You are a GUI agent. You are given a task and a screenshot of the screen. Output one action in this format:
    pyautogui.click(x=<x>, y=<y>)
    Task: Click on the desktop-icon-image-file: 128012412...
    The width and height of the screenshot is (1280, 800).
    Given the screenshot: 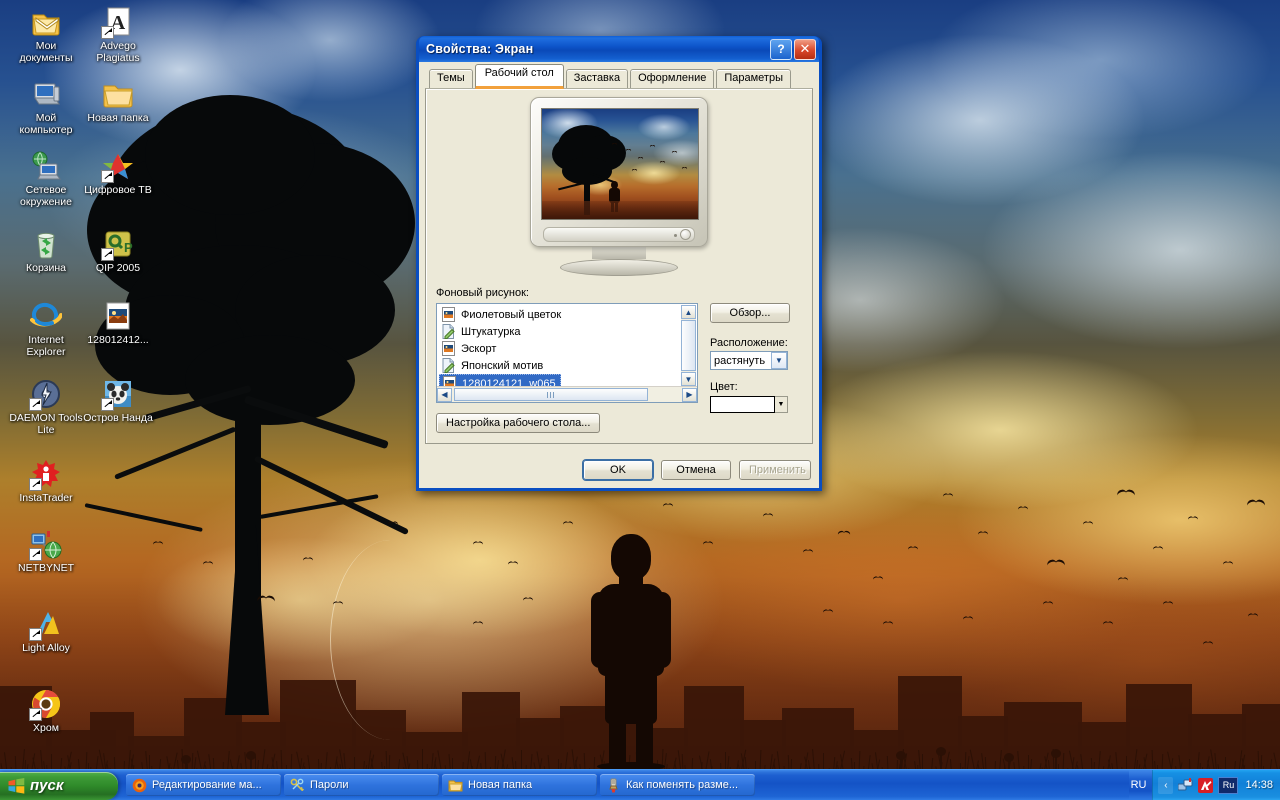 What is the action you would take?
    pyautogui.click(x=118, y=323)
    